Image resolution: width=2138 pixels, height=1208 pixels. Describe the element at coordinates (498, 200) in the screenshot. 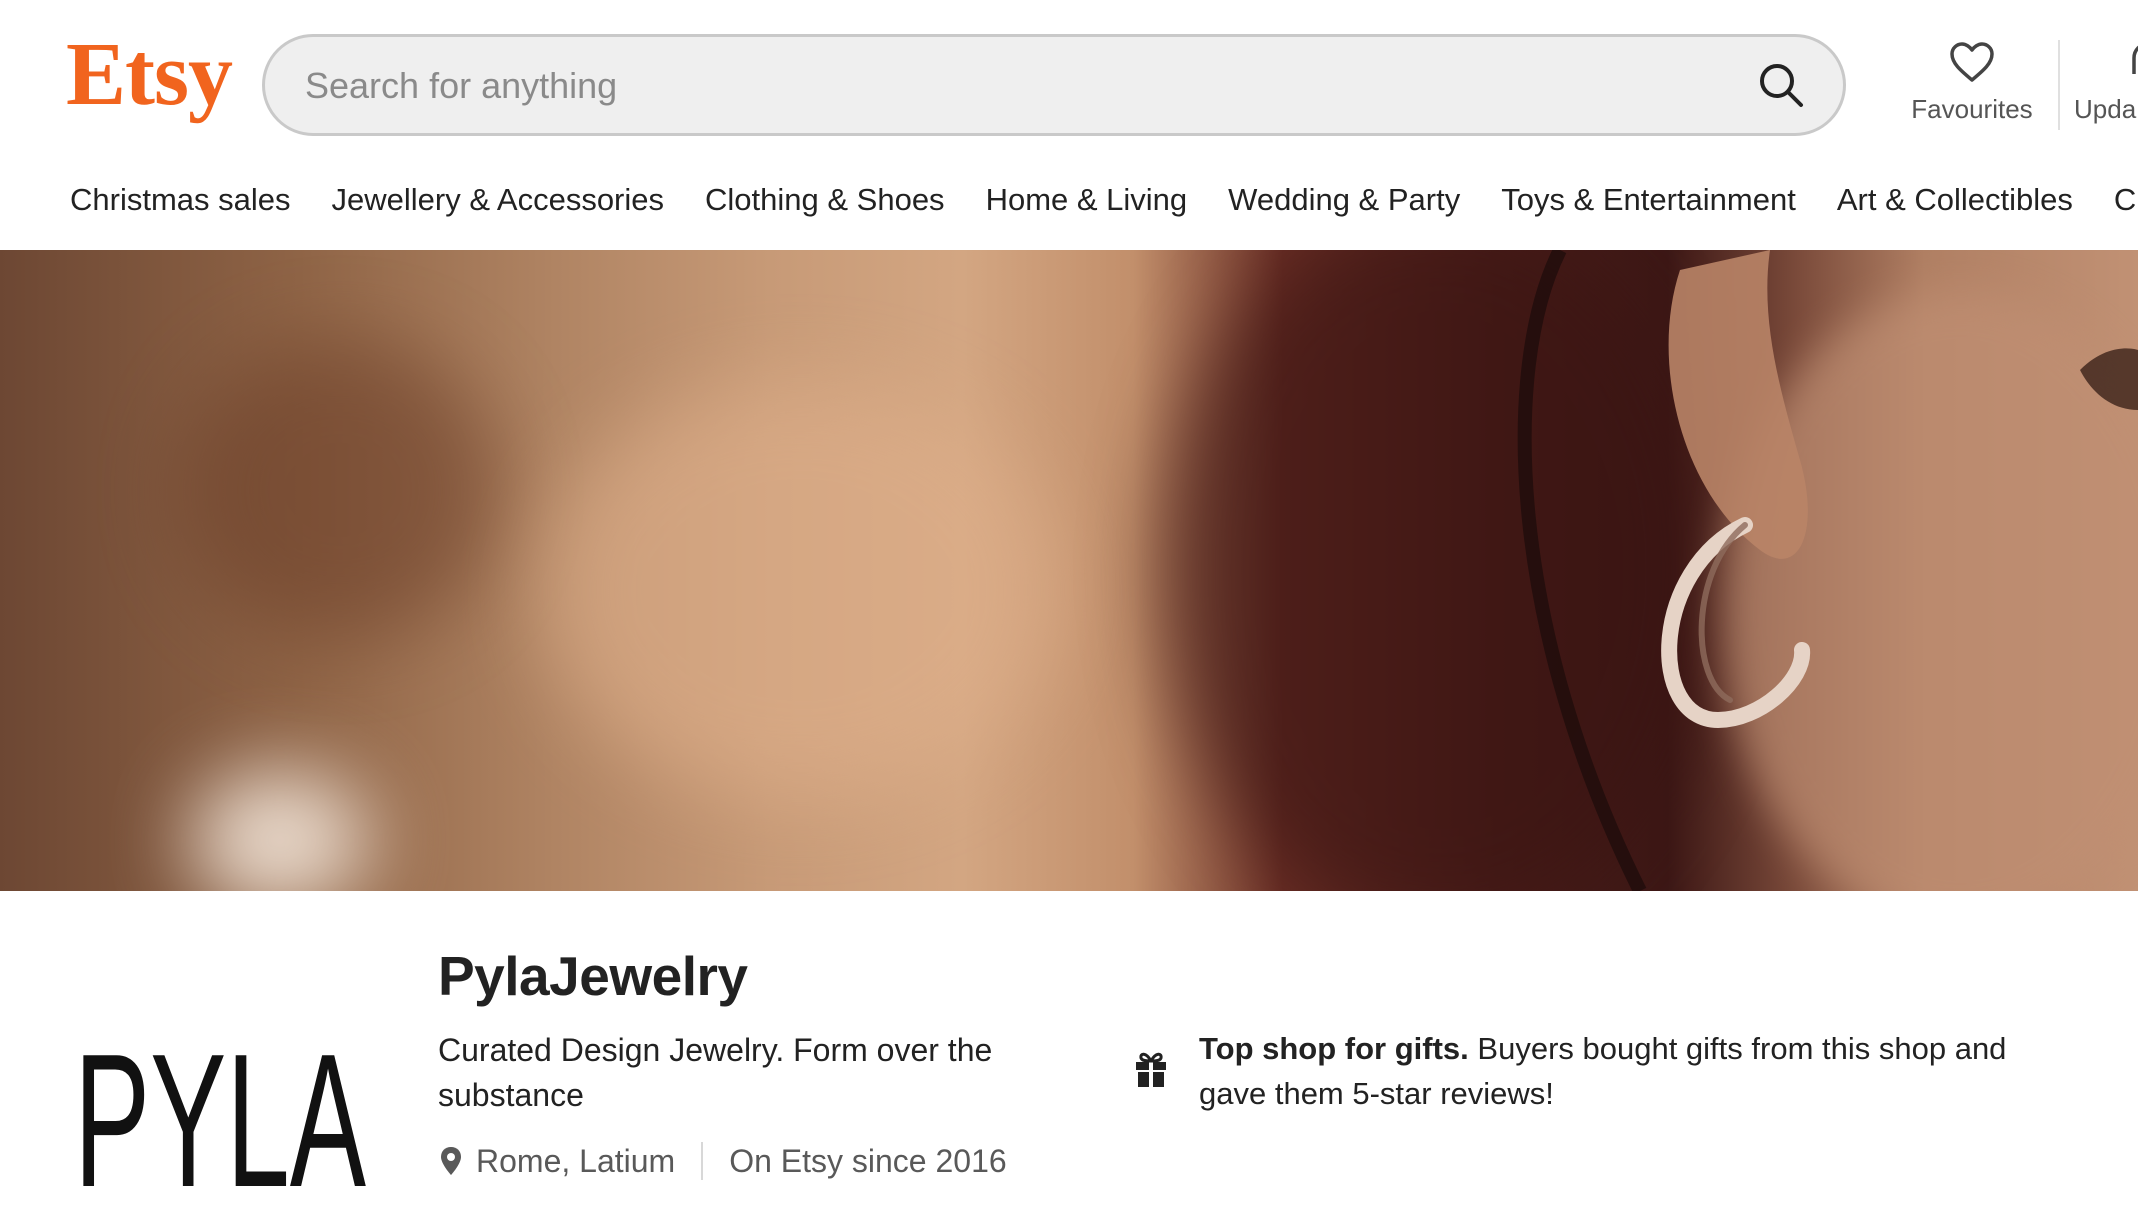

I see `nav-jewellery-accessories: Jewellery & Accessories` at that location.